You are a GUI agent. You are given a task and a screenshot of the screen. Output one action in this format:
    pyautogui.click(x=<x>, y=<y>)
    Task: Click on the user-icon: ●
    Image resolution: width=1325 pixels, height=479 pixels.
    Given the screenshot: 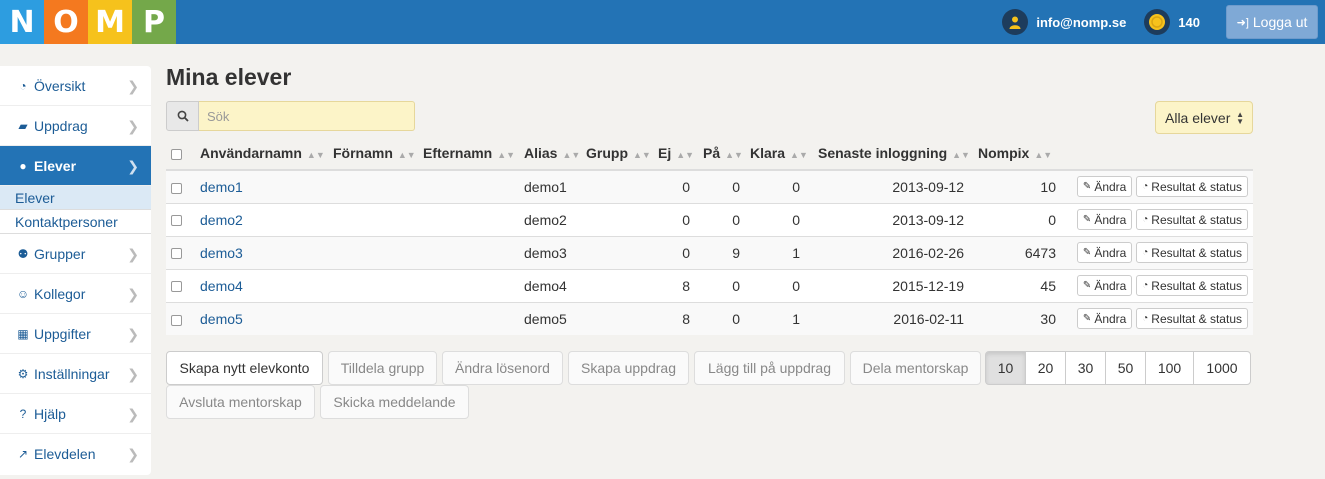 What is the action you would take?
    pyautogui.click(x=23, y=165)
    